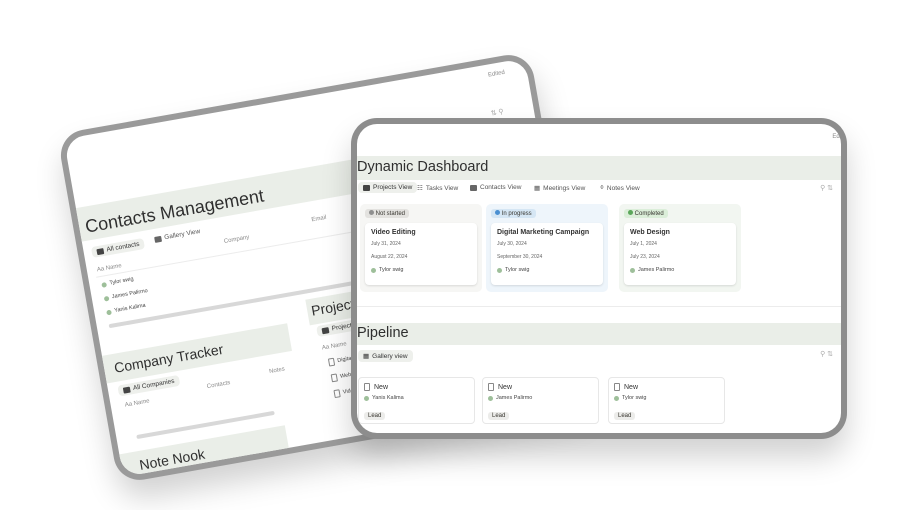 The height and width of the screenshot is (510, 913). I want to click on tab-notes-view: ⌽ Notes View, so click(620, 188).